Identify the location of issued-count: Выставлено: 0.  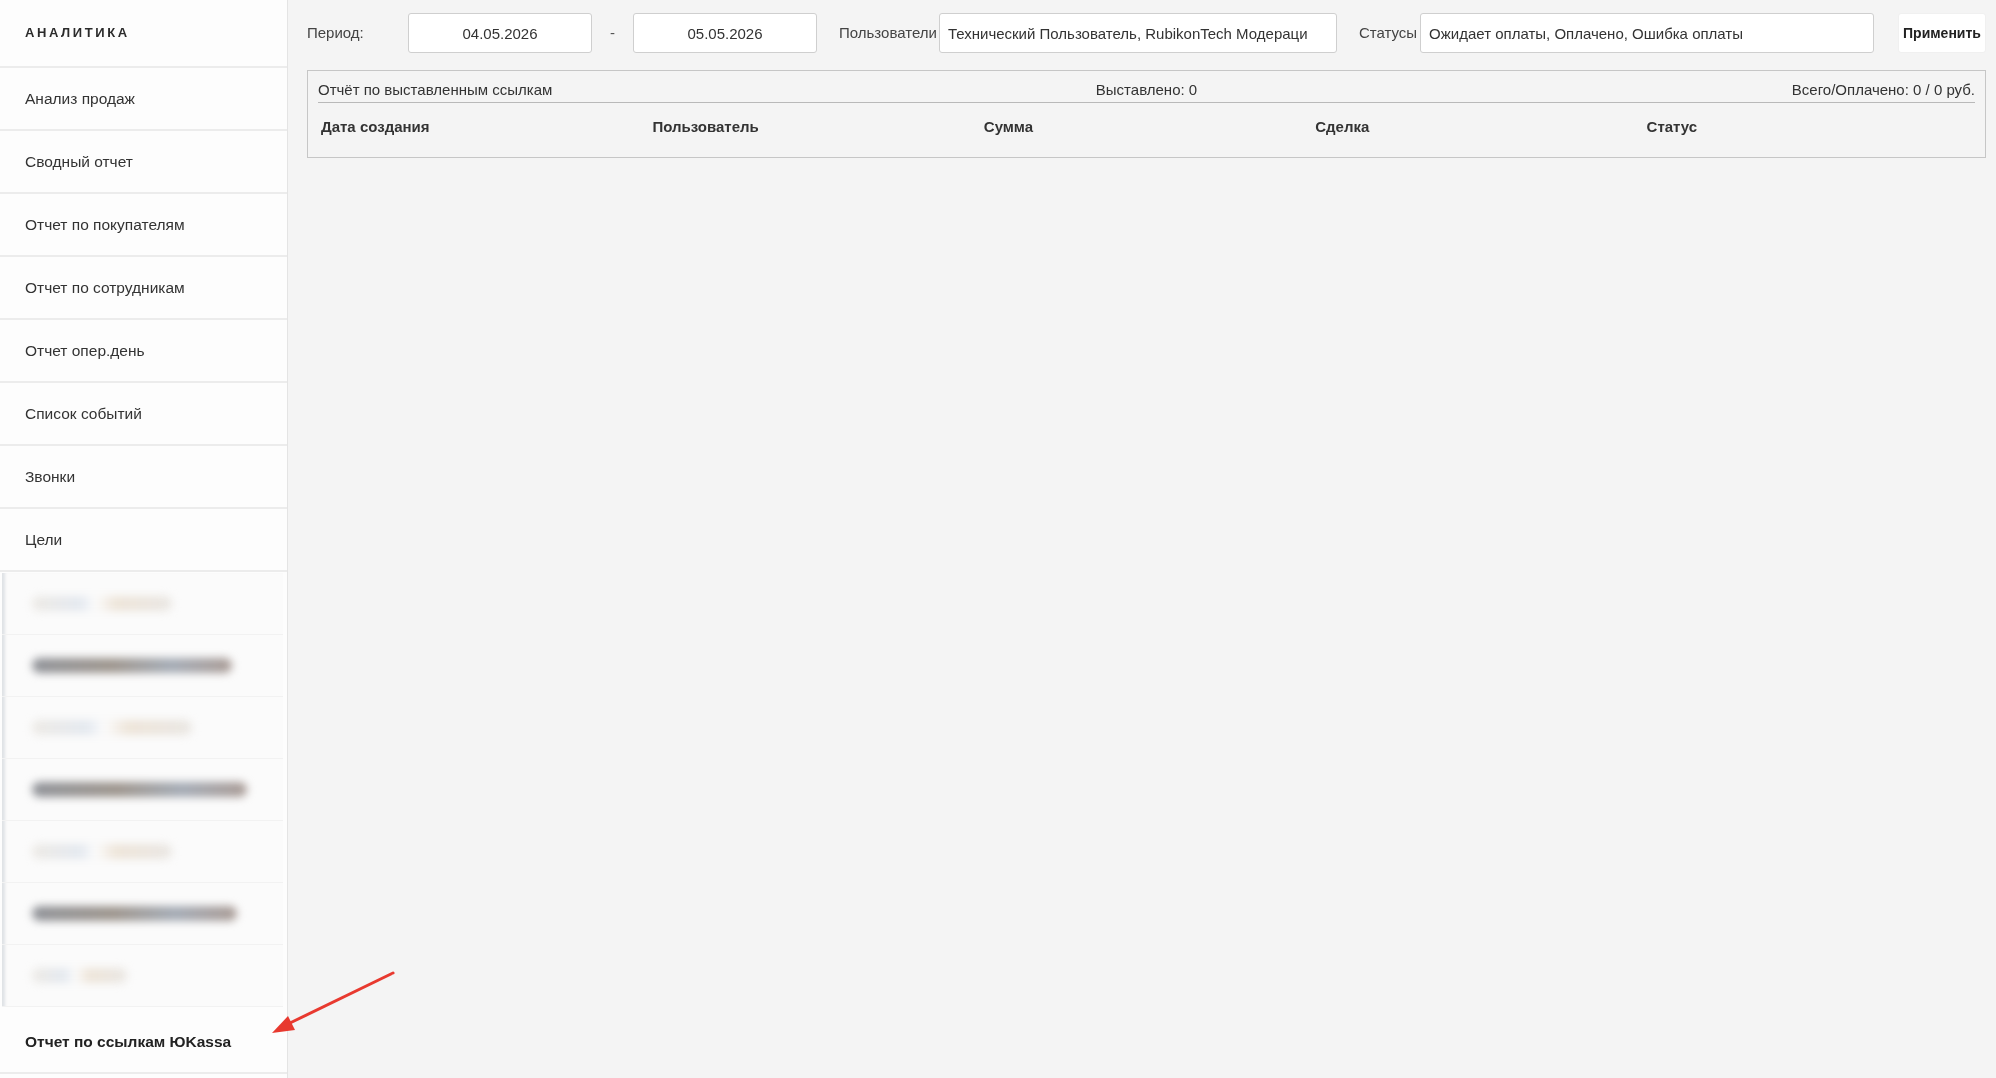
(1146, 89).